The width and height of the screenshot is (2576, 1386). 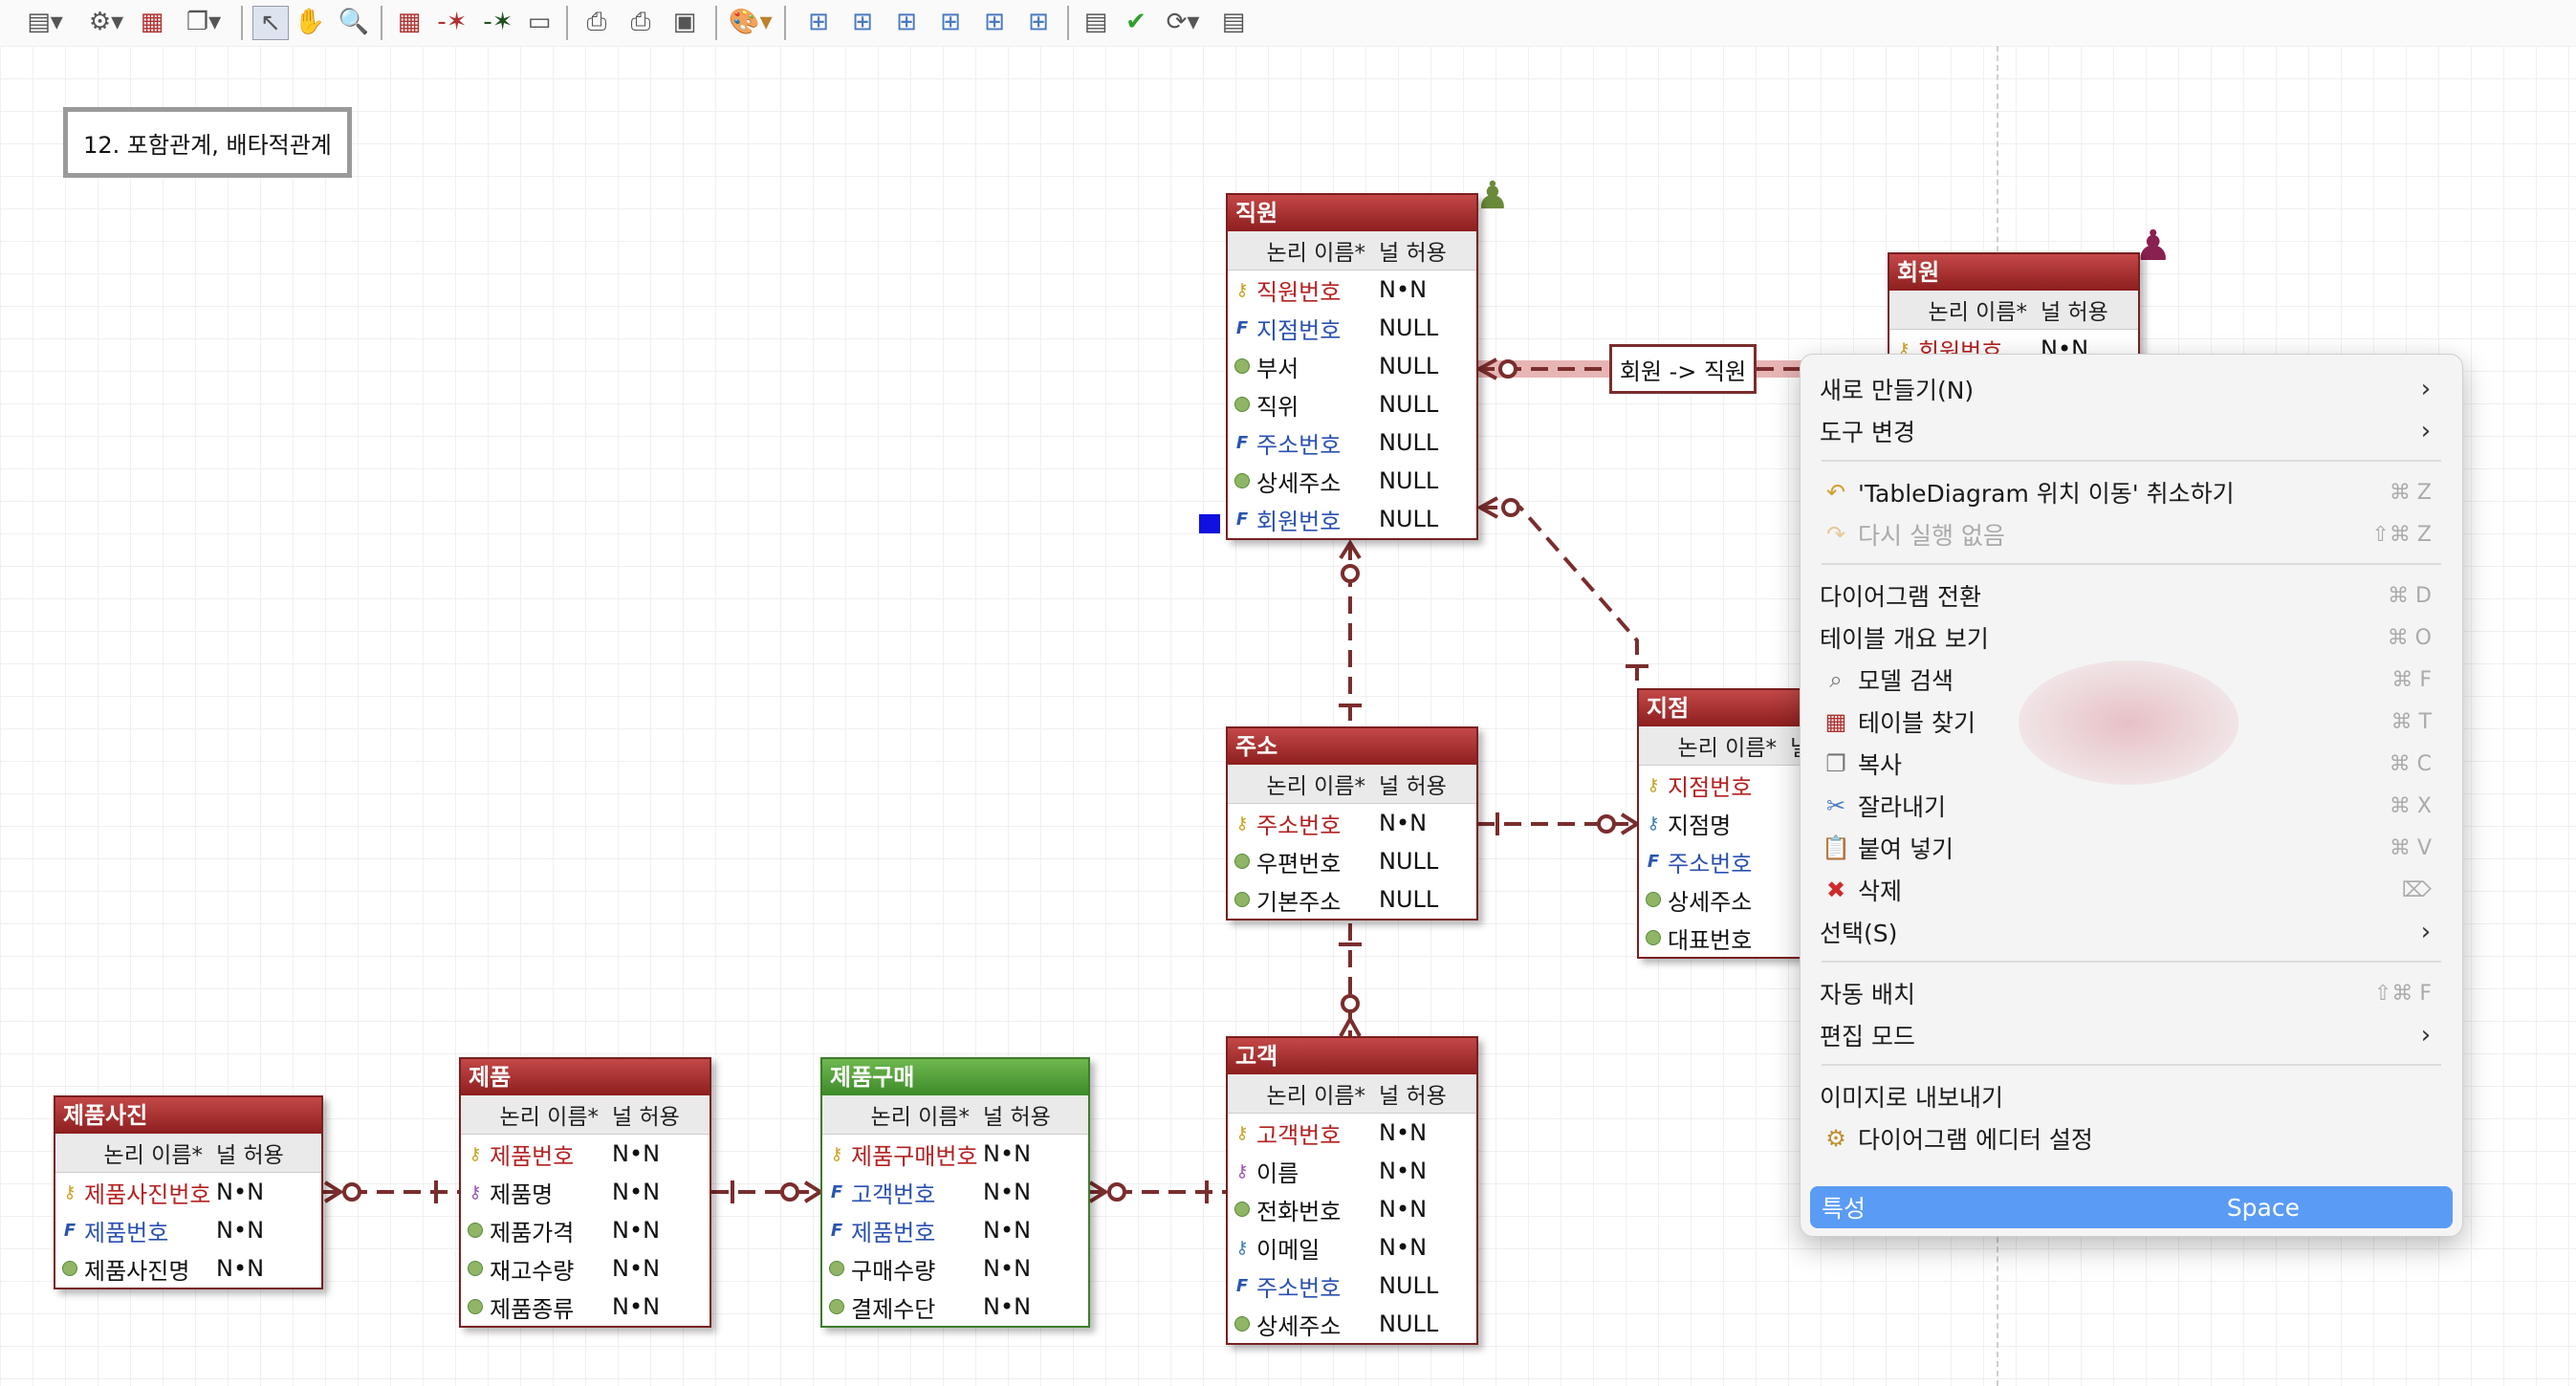 I want to click on search-icon: ⌕, so click(x=1836, y=679).